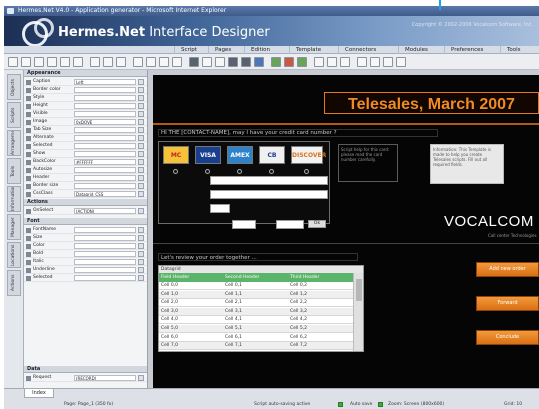  Describe the element at coordinates (317, 224) in the screenshot. I see `ok-button: Ok` at that location.